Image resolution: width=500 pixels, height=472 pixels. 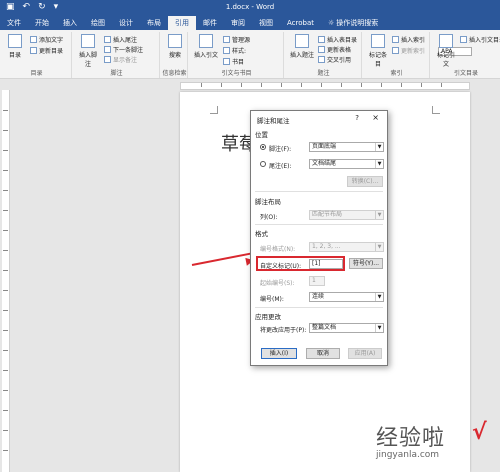 I want to click on custom-mark-highlight, so click(x=300, y=263).